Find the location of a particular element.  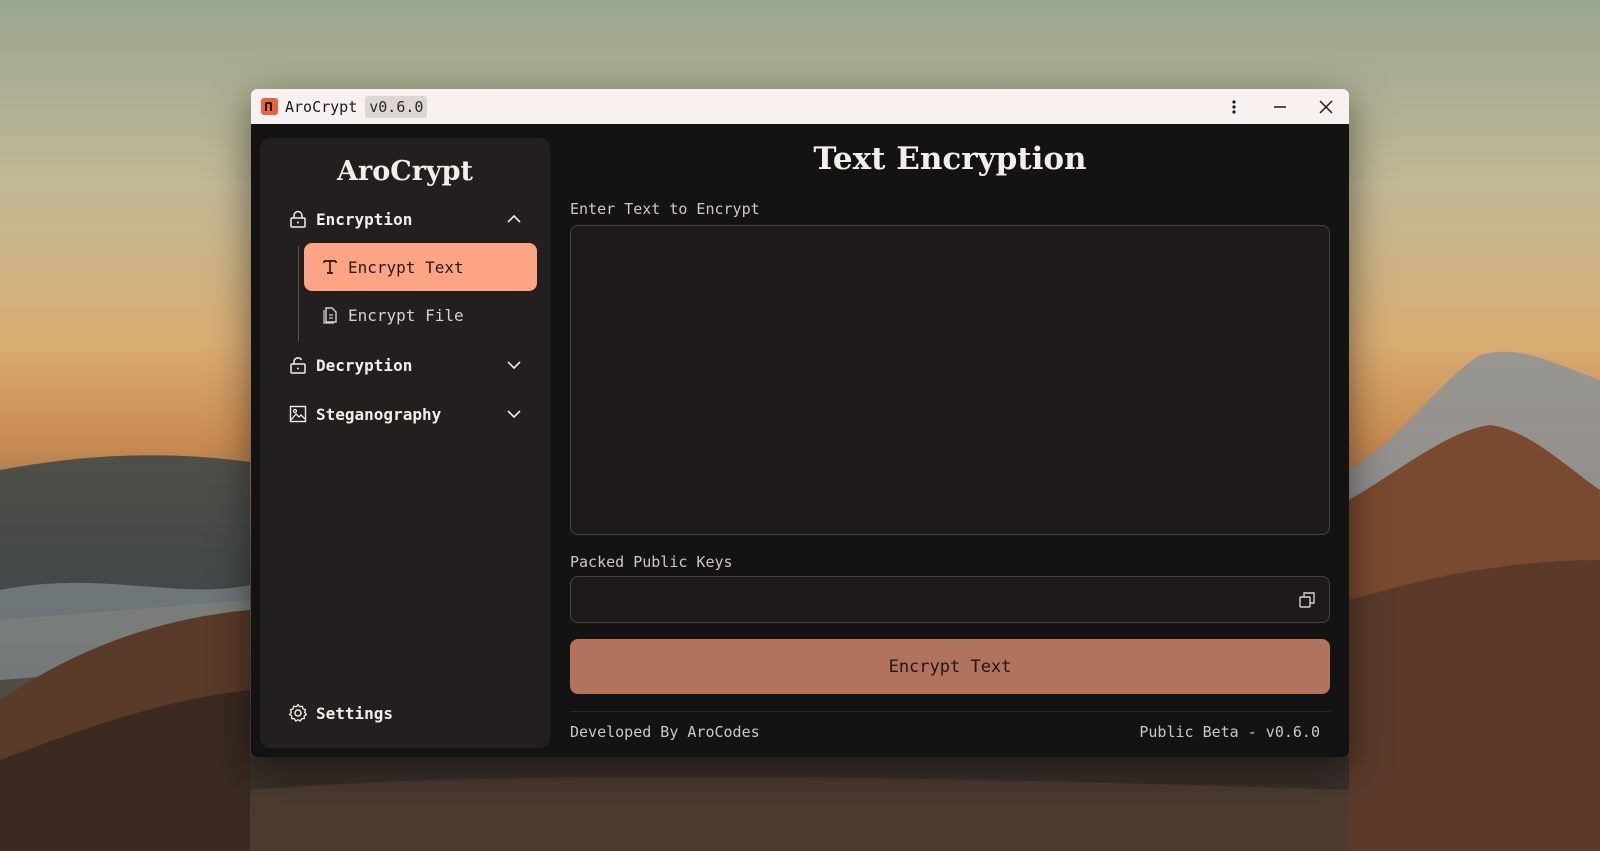

sidebar-section-steganography: Steganography is located at coordinates (406, 414).